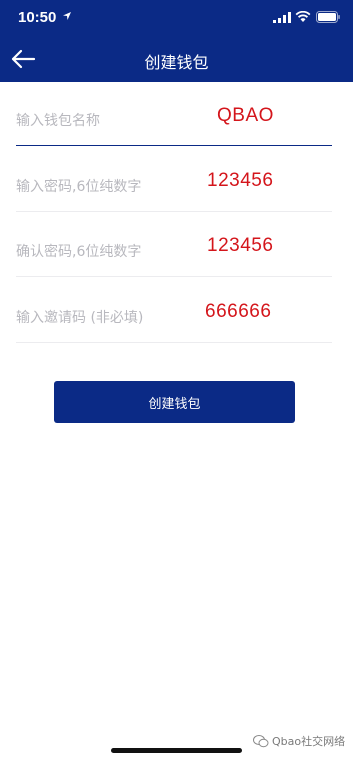 The width and height of the screenshot is (353, 759). Describe the element at coordinates (176, 750) in the screenshot. I see `home-indicator` at that location.